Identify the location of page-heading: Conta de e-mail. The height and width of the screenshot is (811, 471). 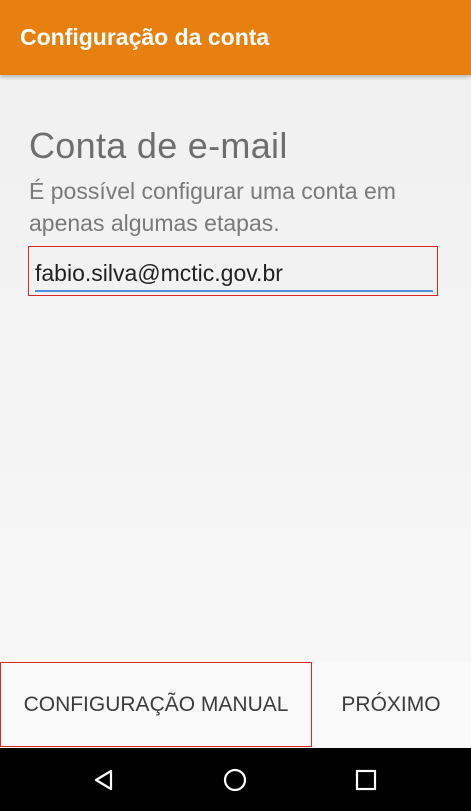
(158, 146).